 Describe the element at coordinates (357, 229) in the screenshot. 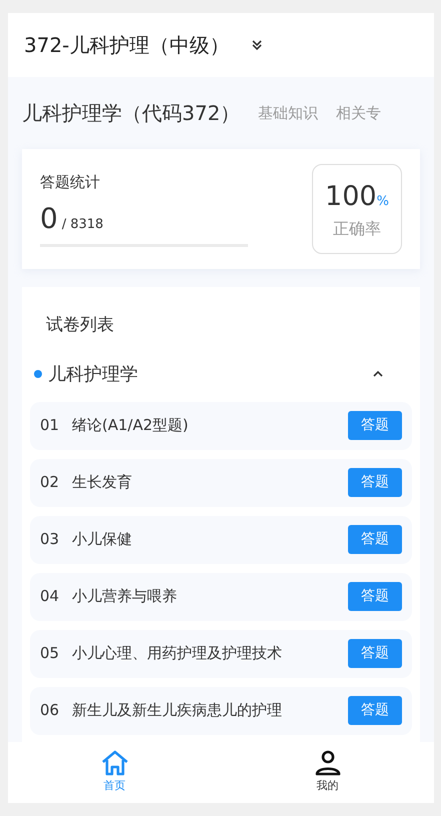

I see `accuracy-label: 正确率` at that location.